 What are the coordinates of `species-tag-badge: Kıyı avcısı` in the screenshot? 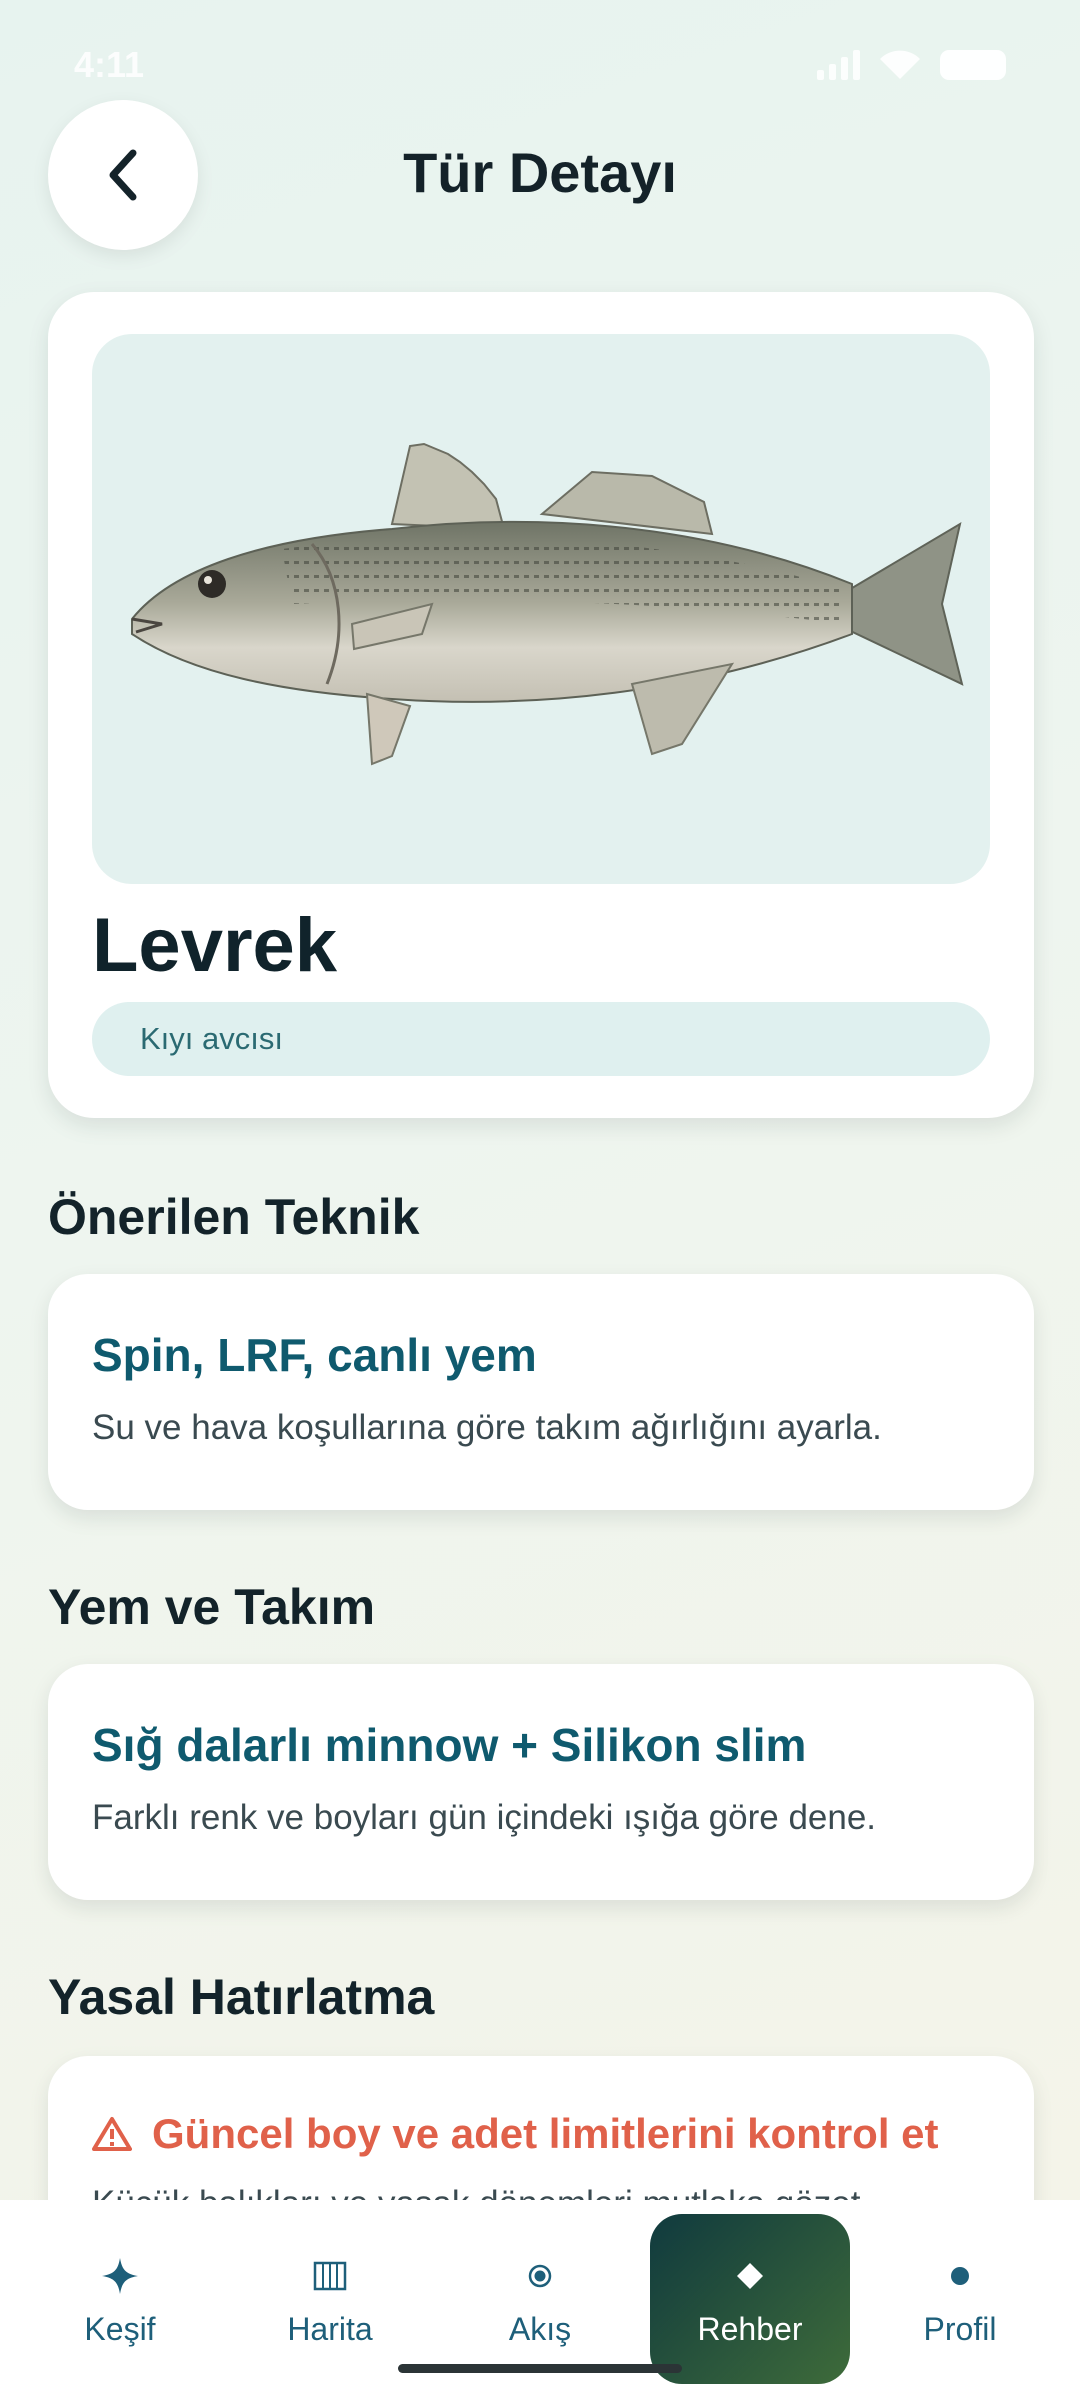 It's located at (541, 1039).